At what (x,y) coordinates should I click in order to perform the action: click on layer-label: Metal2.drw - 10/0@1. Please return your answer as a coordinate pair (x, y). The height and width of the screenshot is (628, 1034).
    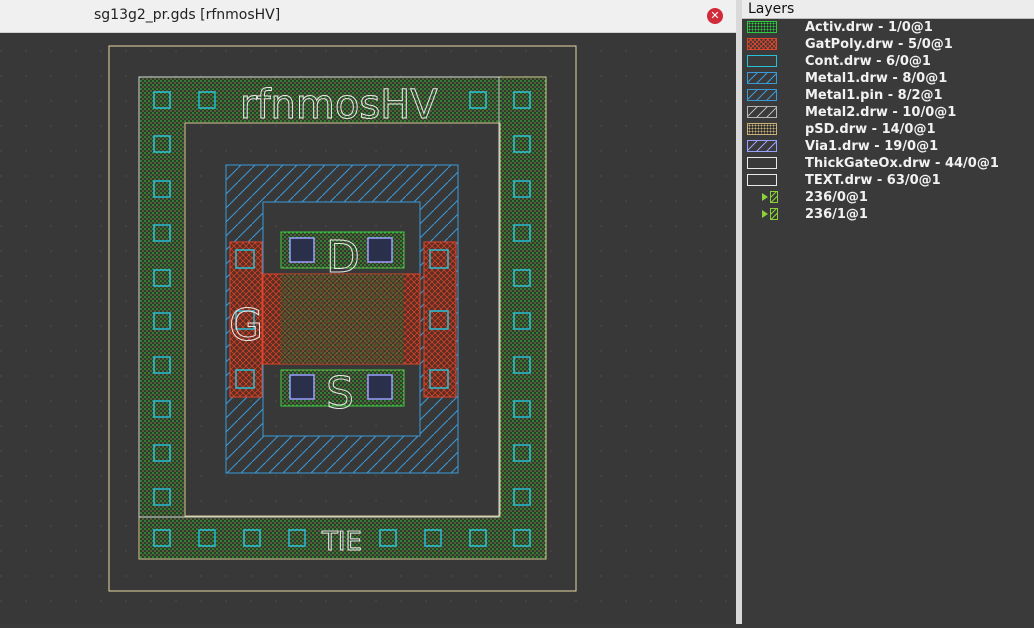
    Looking at the image, I should click on (881, 112).